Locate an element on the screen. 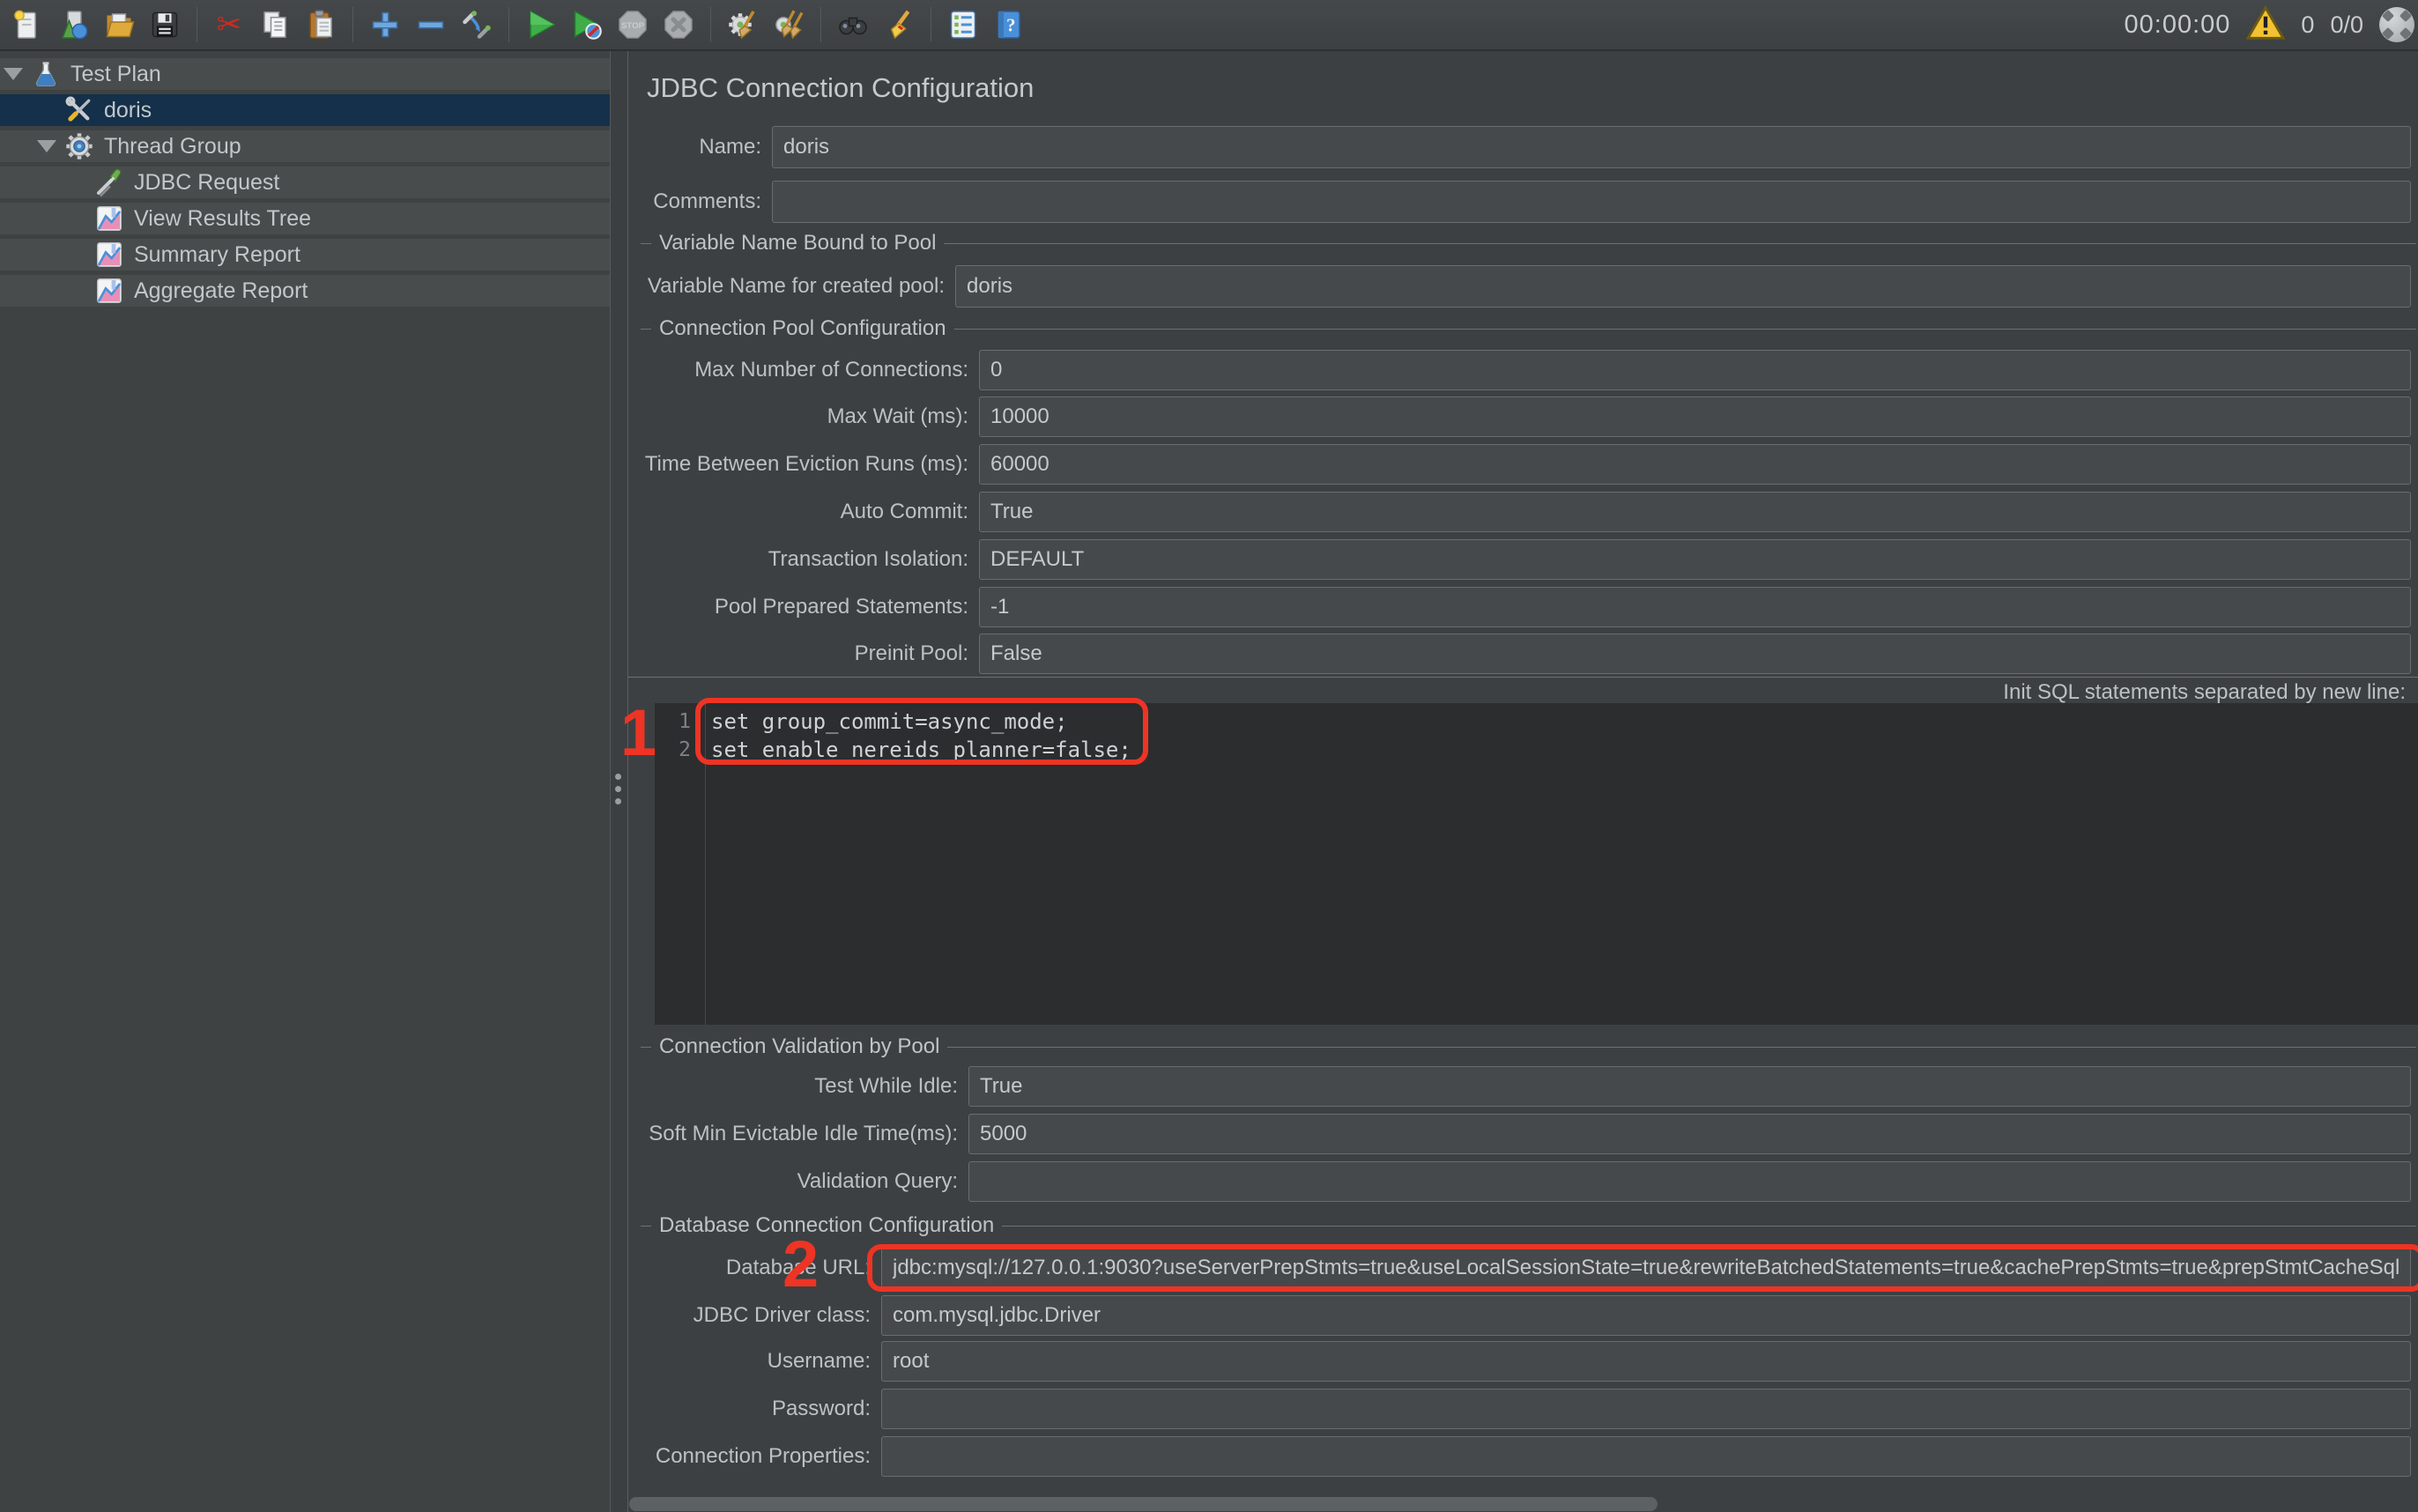 The height and width of the screenshot is (1512, 2418). comments-label: Comments: is located at coordinates (707, 201).